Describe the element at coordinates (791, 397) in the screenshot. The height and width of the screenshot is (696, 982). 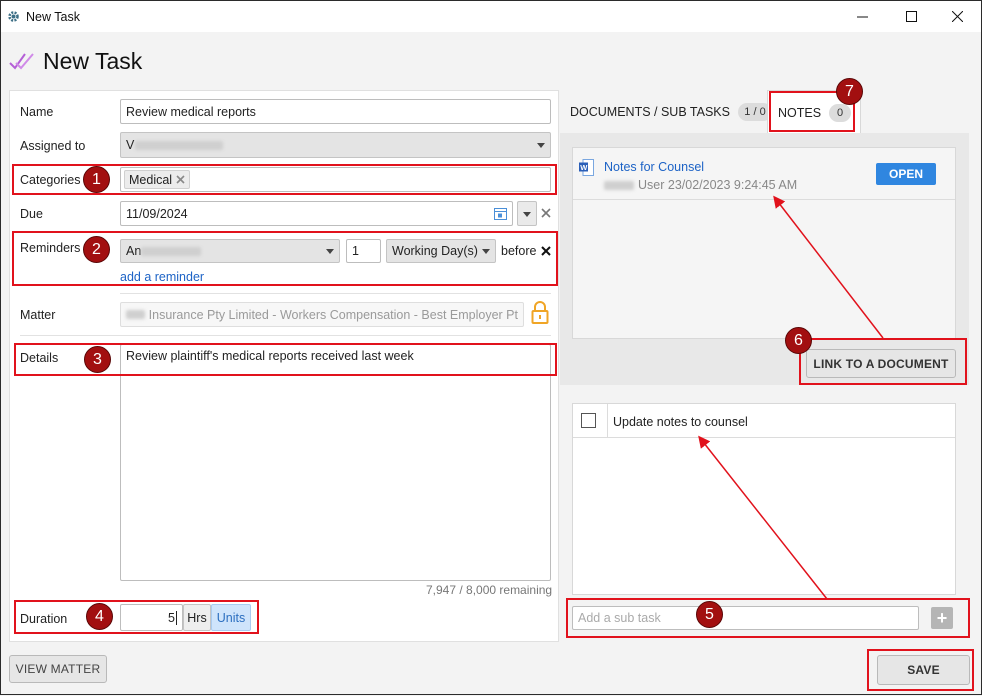
I see `annotation-arrows` at that location.